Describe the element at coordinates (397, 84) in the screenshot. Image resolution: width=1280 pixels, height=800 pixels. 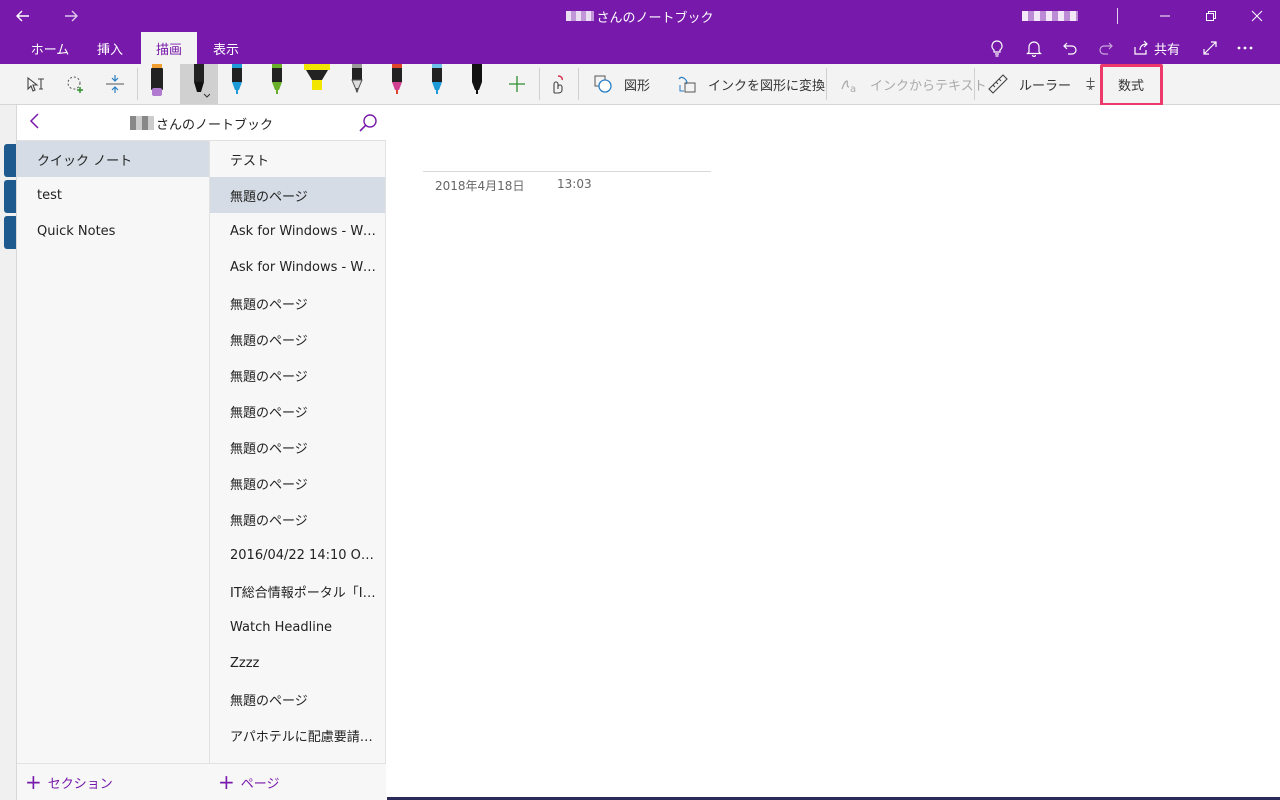
I see `galaxy-pen` at that location.